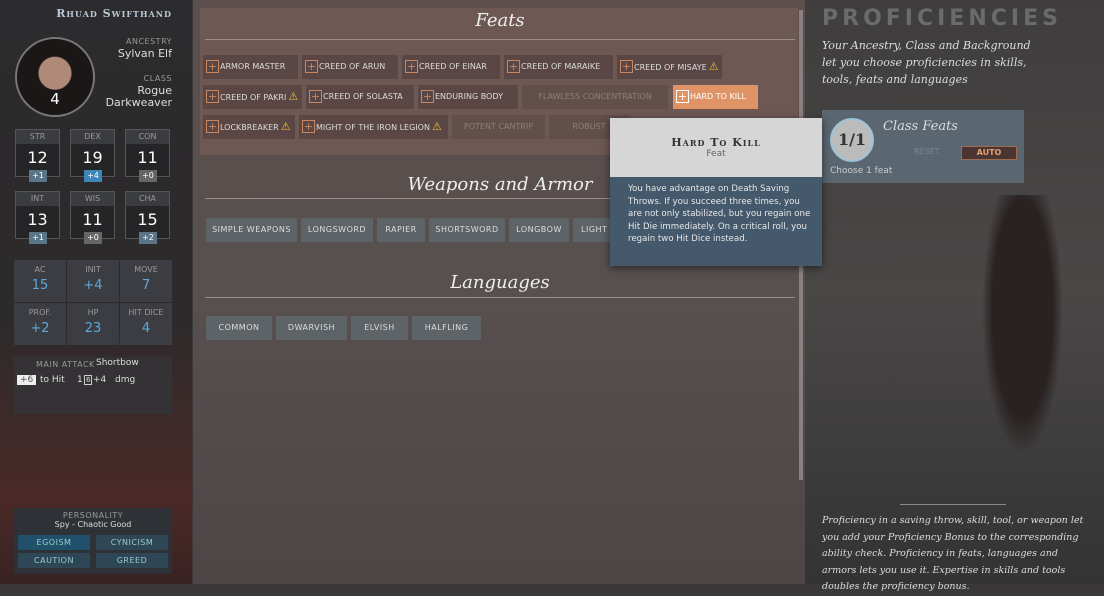 This screenshot has width=1104, height=596. What do you see at coordinates (93, 324) in the screenshot?
I see `stat-hp: HP 23` at bounding box center [93, 324].